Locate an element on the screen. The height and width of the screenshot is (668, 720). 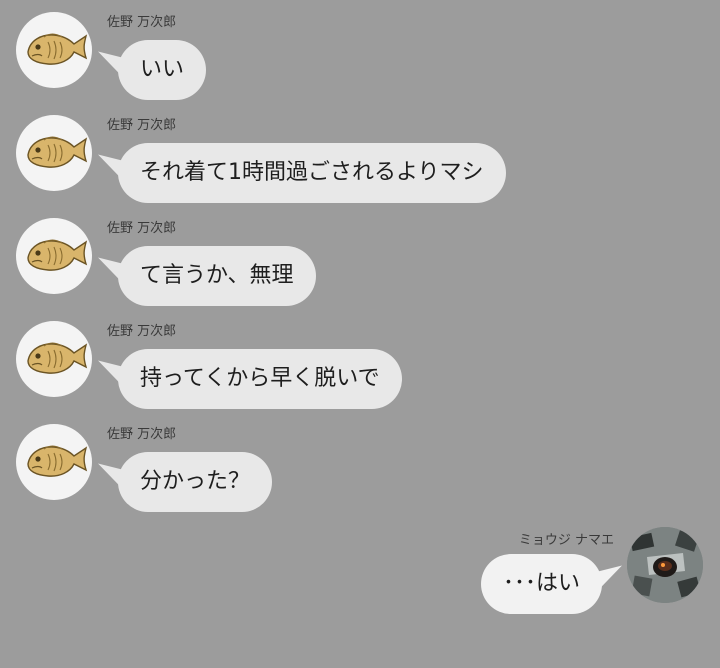
message-bubble: いい is located at coordinates (162, 70).